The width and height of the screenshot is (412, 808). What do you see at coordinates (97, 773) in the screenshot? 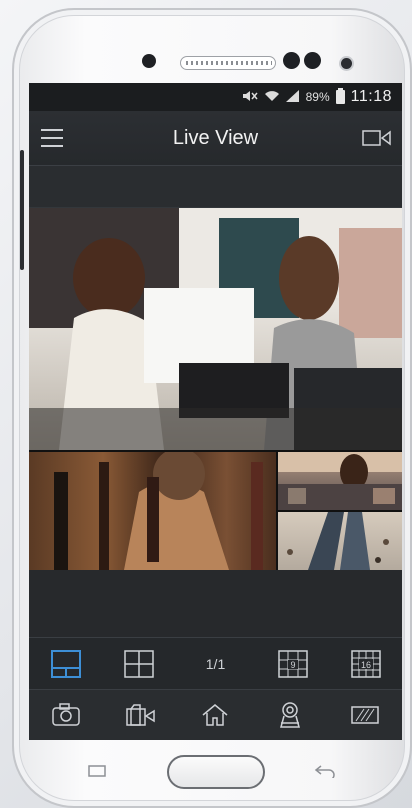
I see `recent-apps-button` at bounding box center [97, 773].